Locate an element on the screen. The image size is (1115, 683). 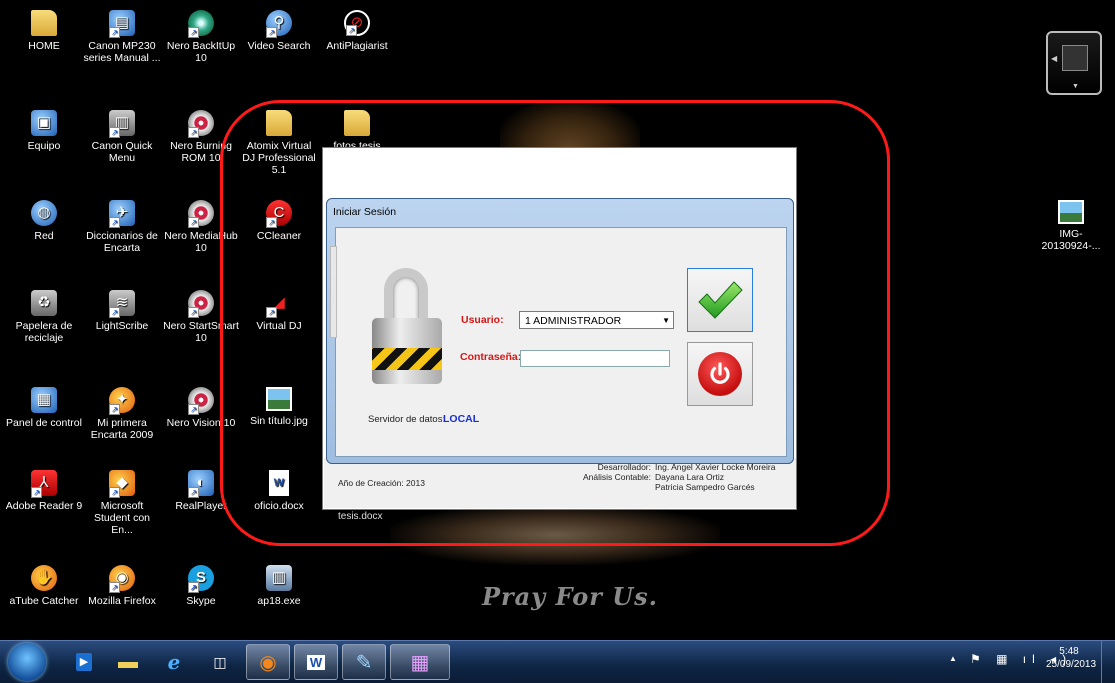
microsoft-student-icon: ◆ ↗ is located at coordinates (122, 484).